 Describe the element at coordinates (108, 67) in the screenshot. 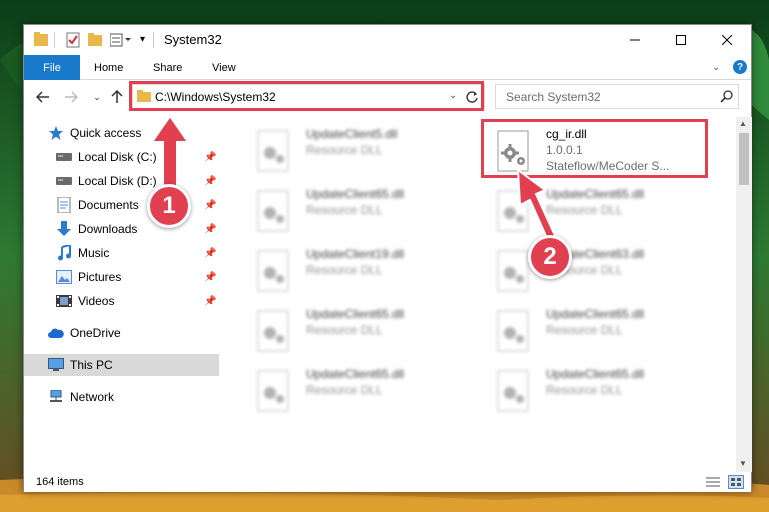

I see `tab-home: Home` at that location.